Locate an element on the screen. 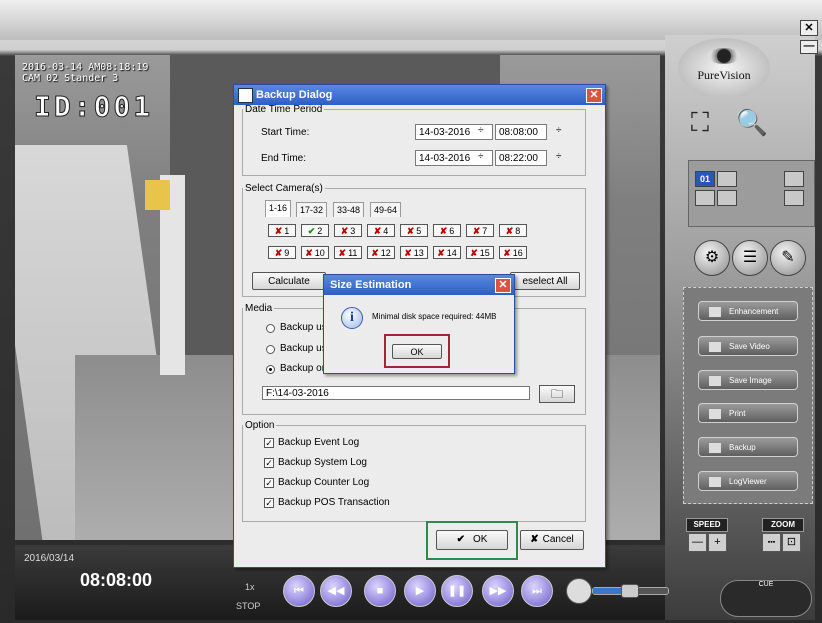  camera-8-toggle: ✘ 8 is located at coordinates (513, 230).